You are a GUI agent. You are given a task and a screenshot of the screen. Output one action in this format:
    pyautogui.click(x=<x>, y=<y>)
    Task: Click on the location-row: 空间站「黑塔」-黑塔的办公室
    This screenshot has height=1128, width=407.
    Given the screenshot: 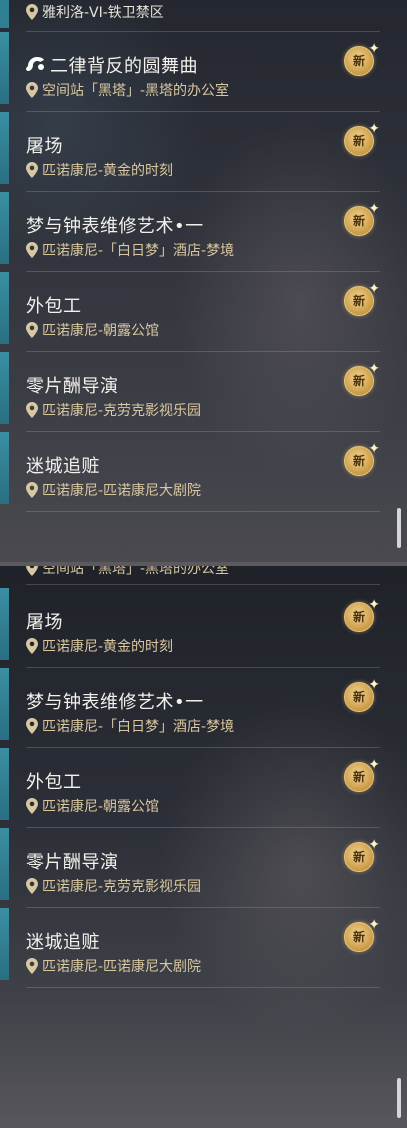 What is the action you would take?
    pyautogui.click(x=128, y=89)
    